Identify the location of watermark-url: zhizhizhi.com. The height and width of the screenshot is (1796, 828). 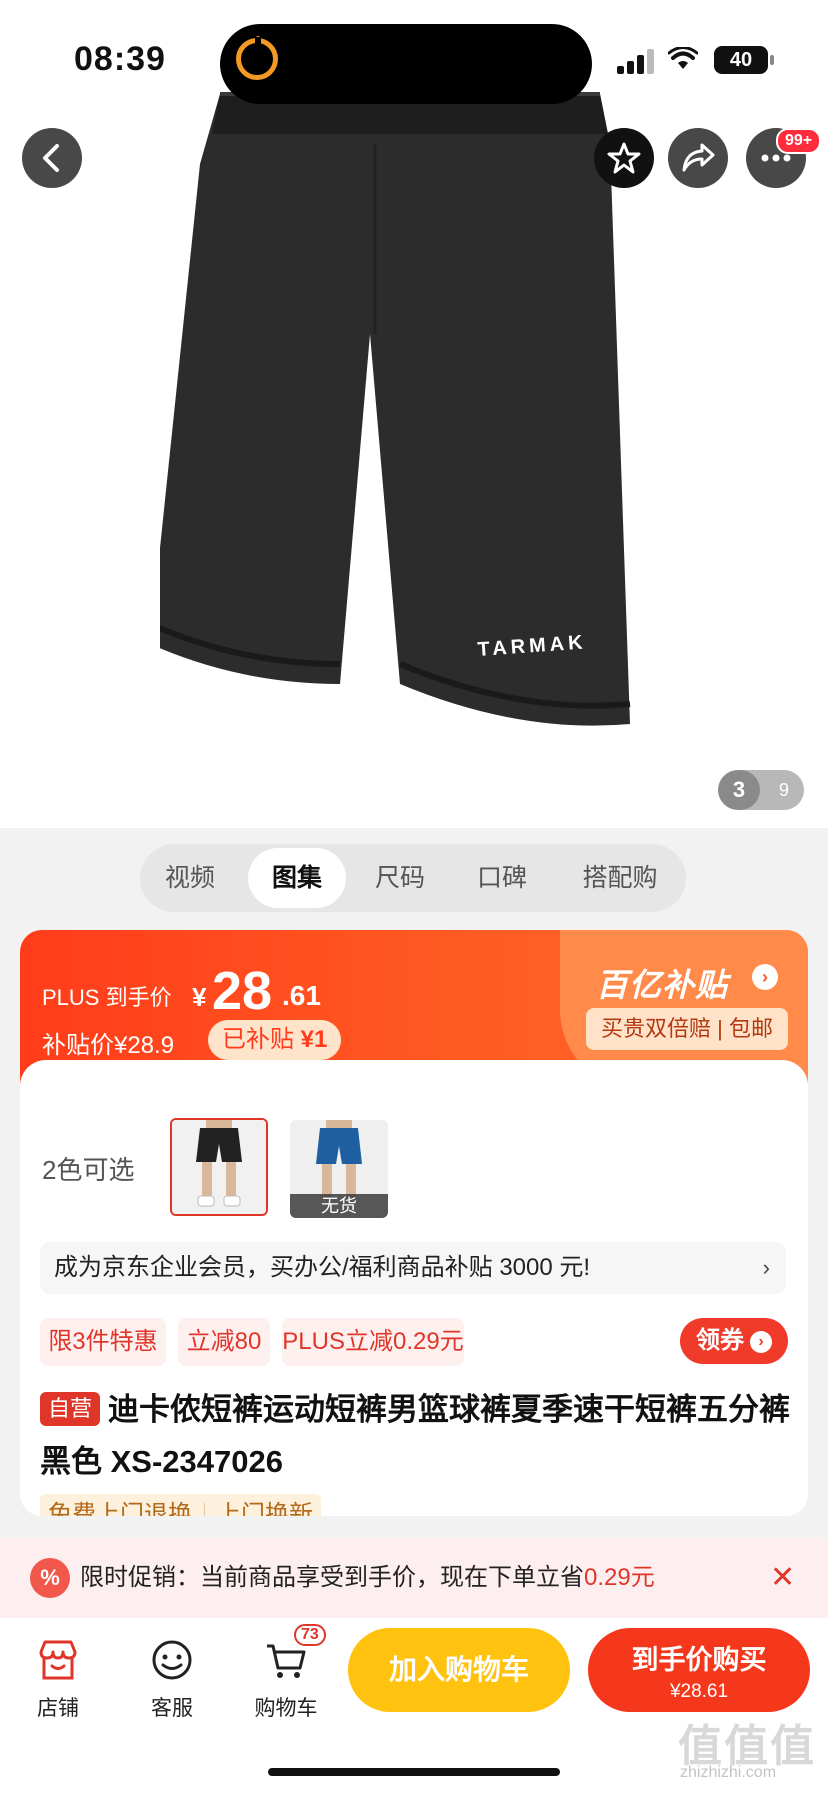
(728, 1772).